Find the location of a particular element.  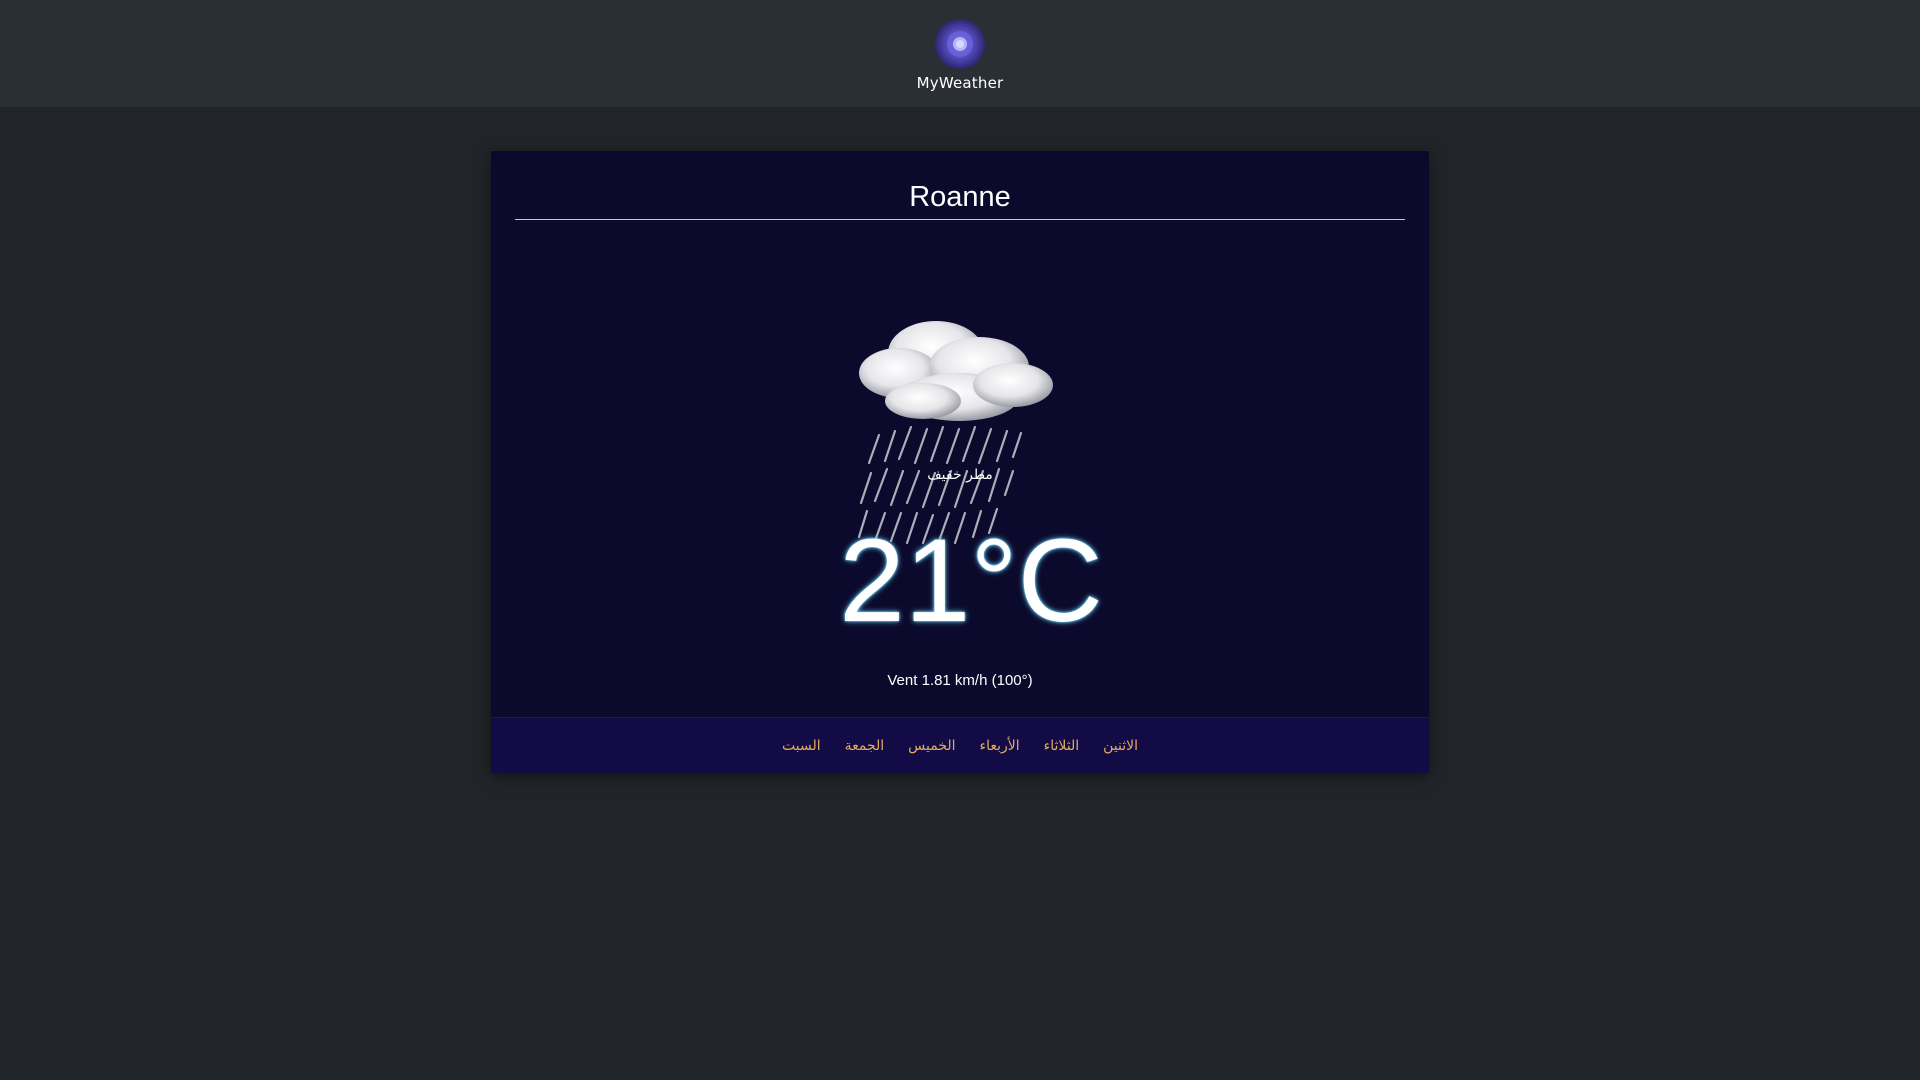

app-header: MyWeather is located at coordinates (960, 53).